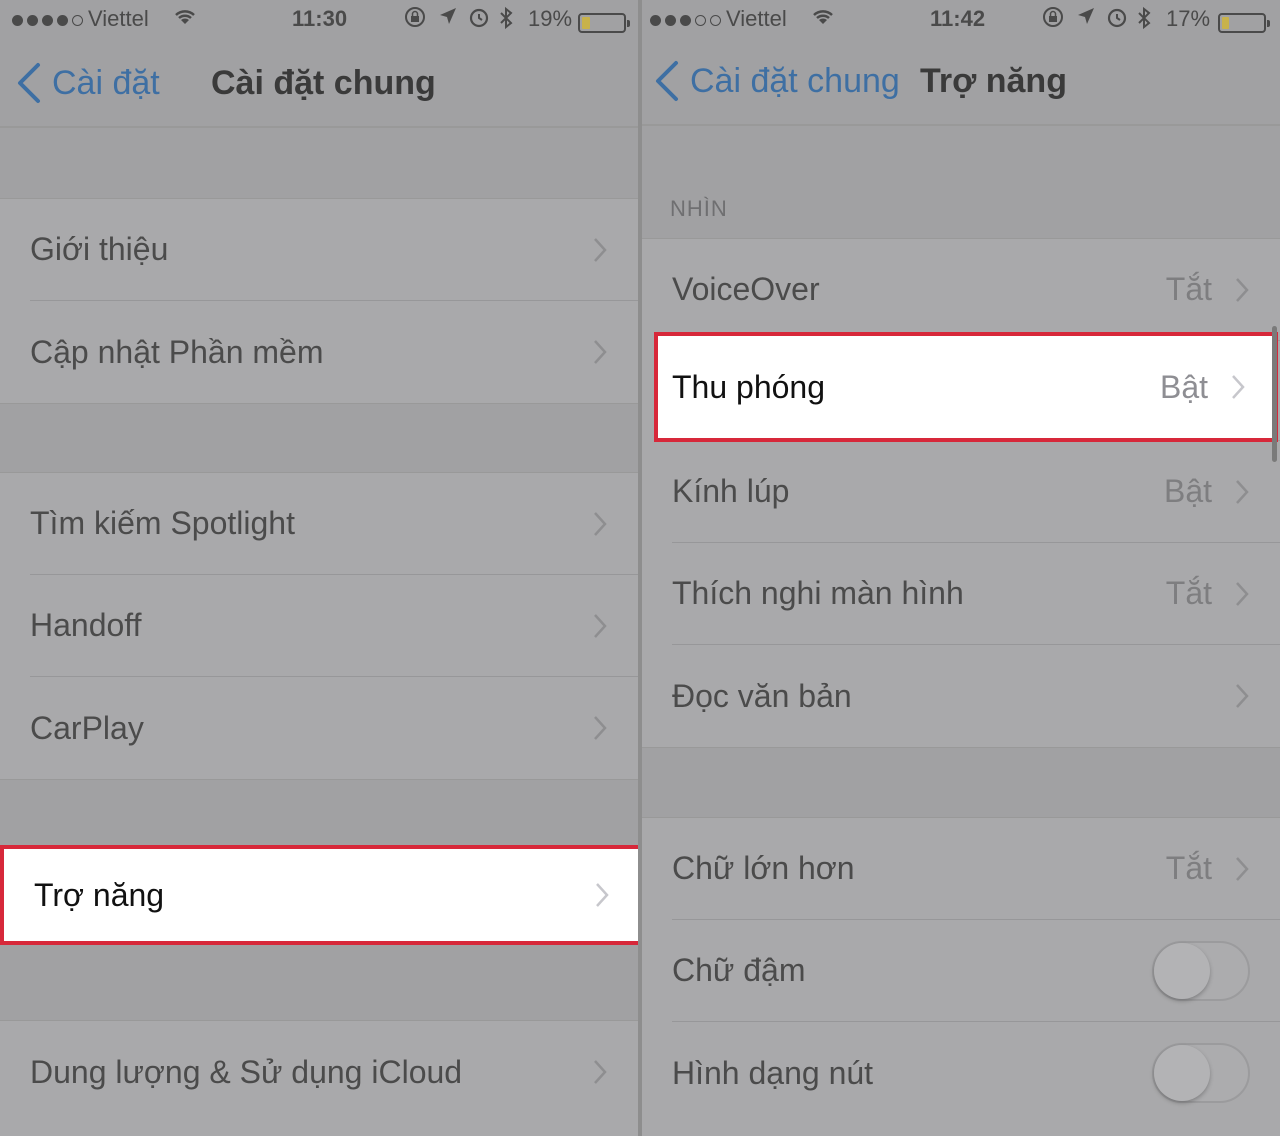 Image resolution: width=1280 pixels, height=1136 pixels. What do you see at coordinates (739, 970) in the screenshot?
I see `row-label: Chữ đậm` at bounding box center [739, 970].